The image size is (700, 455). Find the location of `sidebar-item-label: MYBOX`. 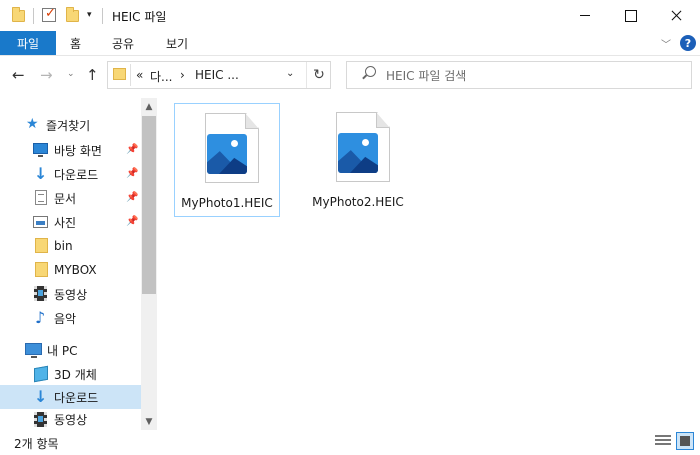

sidebar-item-label: MYBOX is located at coordinates (75, 270).